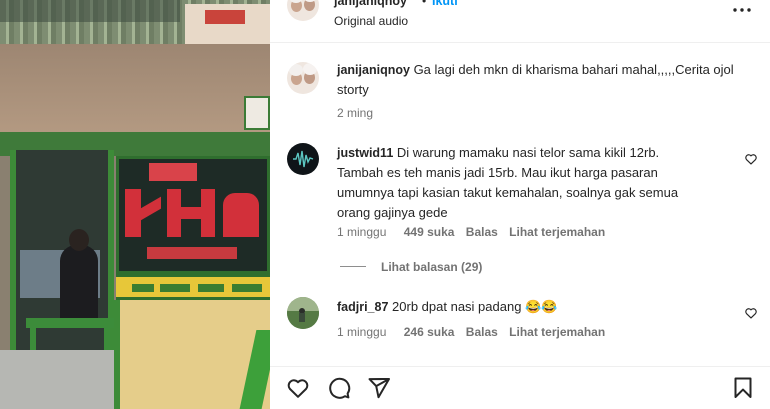 This screenshot has height=409, width=770. I want to click on caption-username: janijaniqnoy, so click(373, 70).